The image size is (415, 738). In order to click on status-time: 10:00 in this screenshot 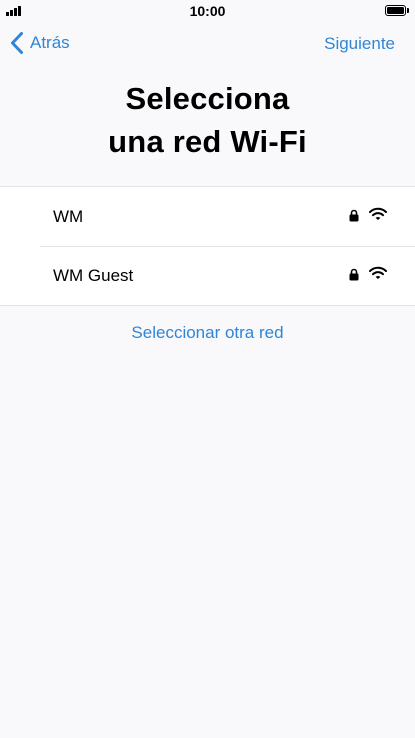, I will do `click(207, 11)`.